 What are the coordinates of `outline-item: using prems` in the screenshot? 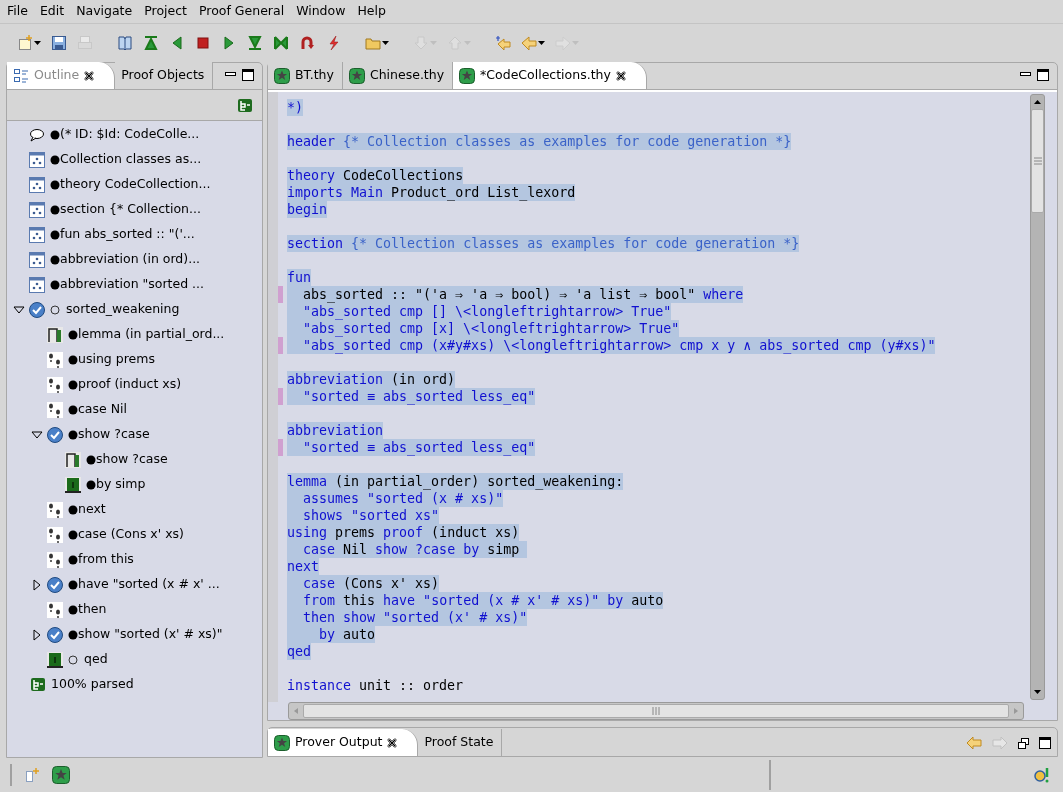 It's located at (116, 359).